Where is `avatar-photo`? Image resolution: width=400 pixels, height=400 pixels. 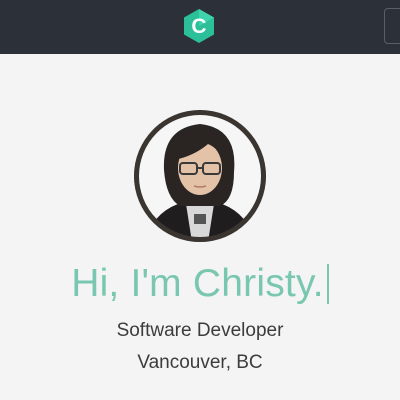
avatar-photo is located at coordinates (200, 176).